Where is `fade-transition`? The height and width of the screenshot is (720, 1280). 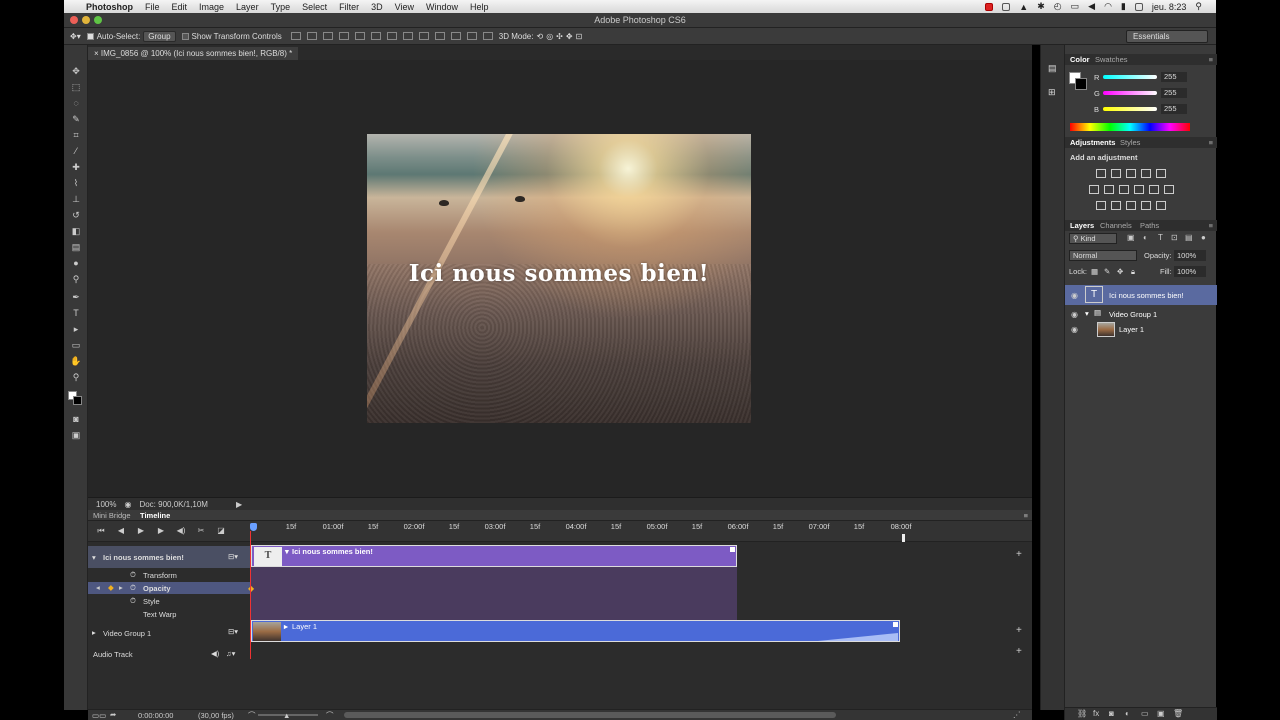
fade-transition is located at coordinates (858, 637).